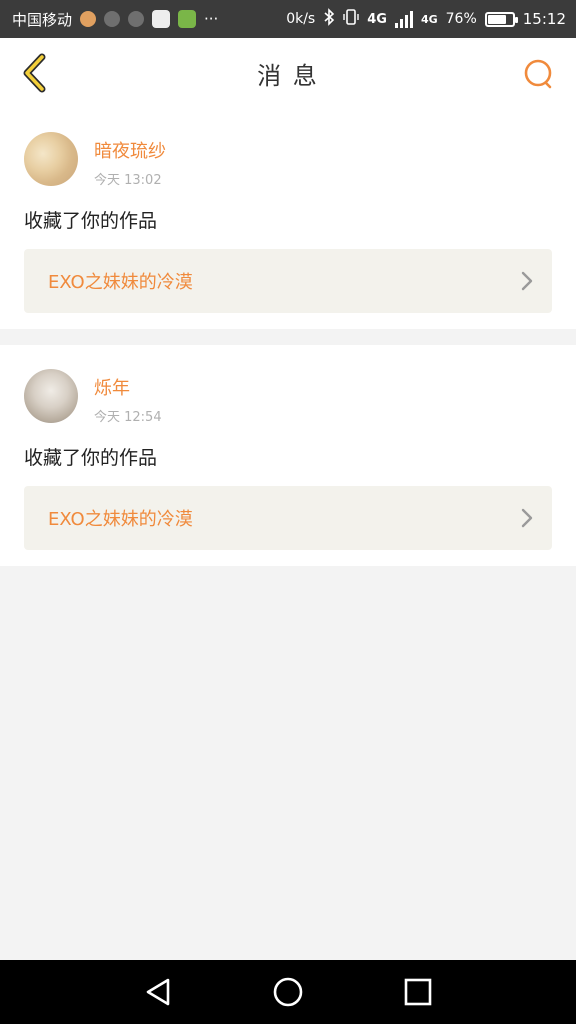 The image size is (576, 1024). What do you see at coordinates (187, 19) in the screenshot?
I see `app-icon` at bounding box center [187, 19].